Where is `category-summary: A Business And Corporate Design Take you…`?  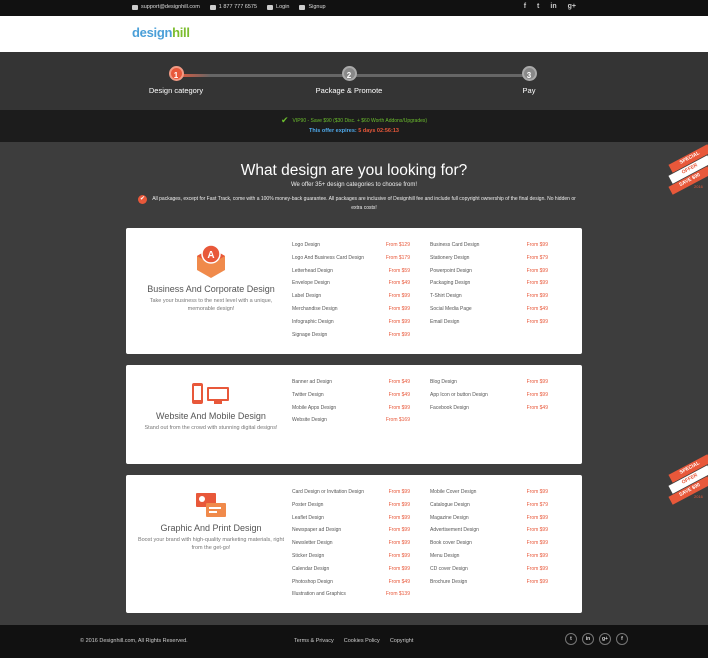
category-summary: A Business And Corporate Design Take you… is located at coordinates (211, 276).